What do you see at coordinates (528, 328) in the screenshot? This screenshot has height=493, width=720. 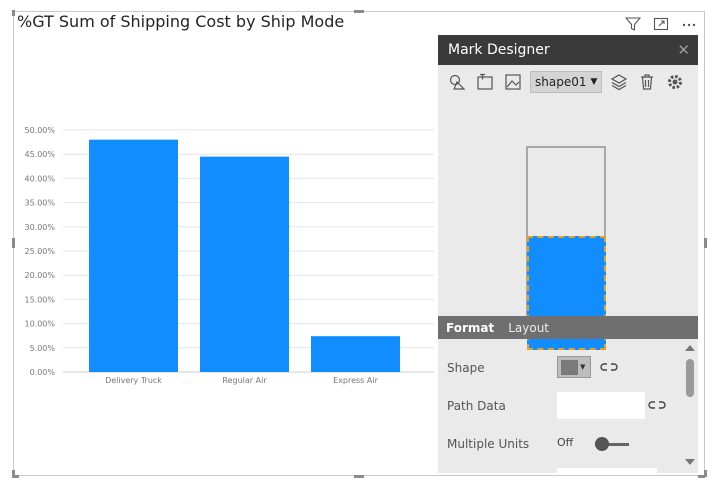 I see `tab-layout: Layout` at bounding box center [528, 328].